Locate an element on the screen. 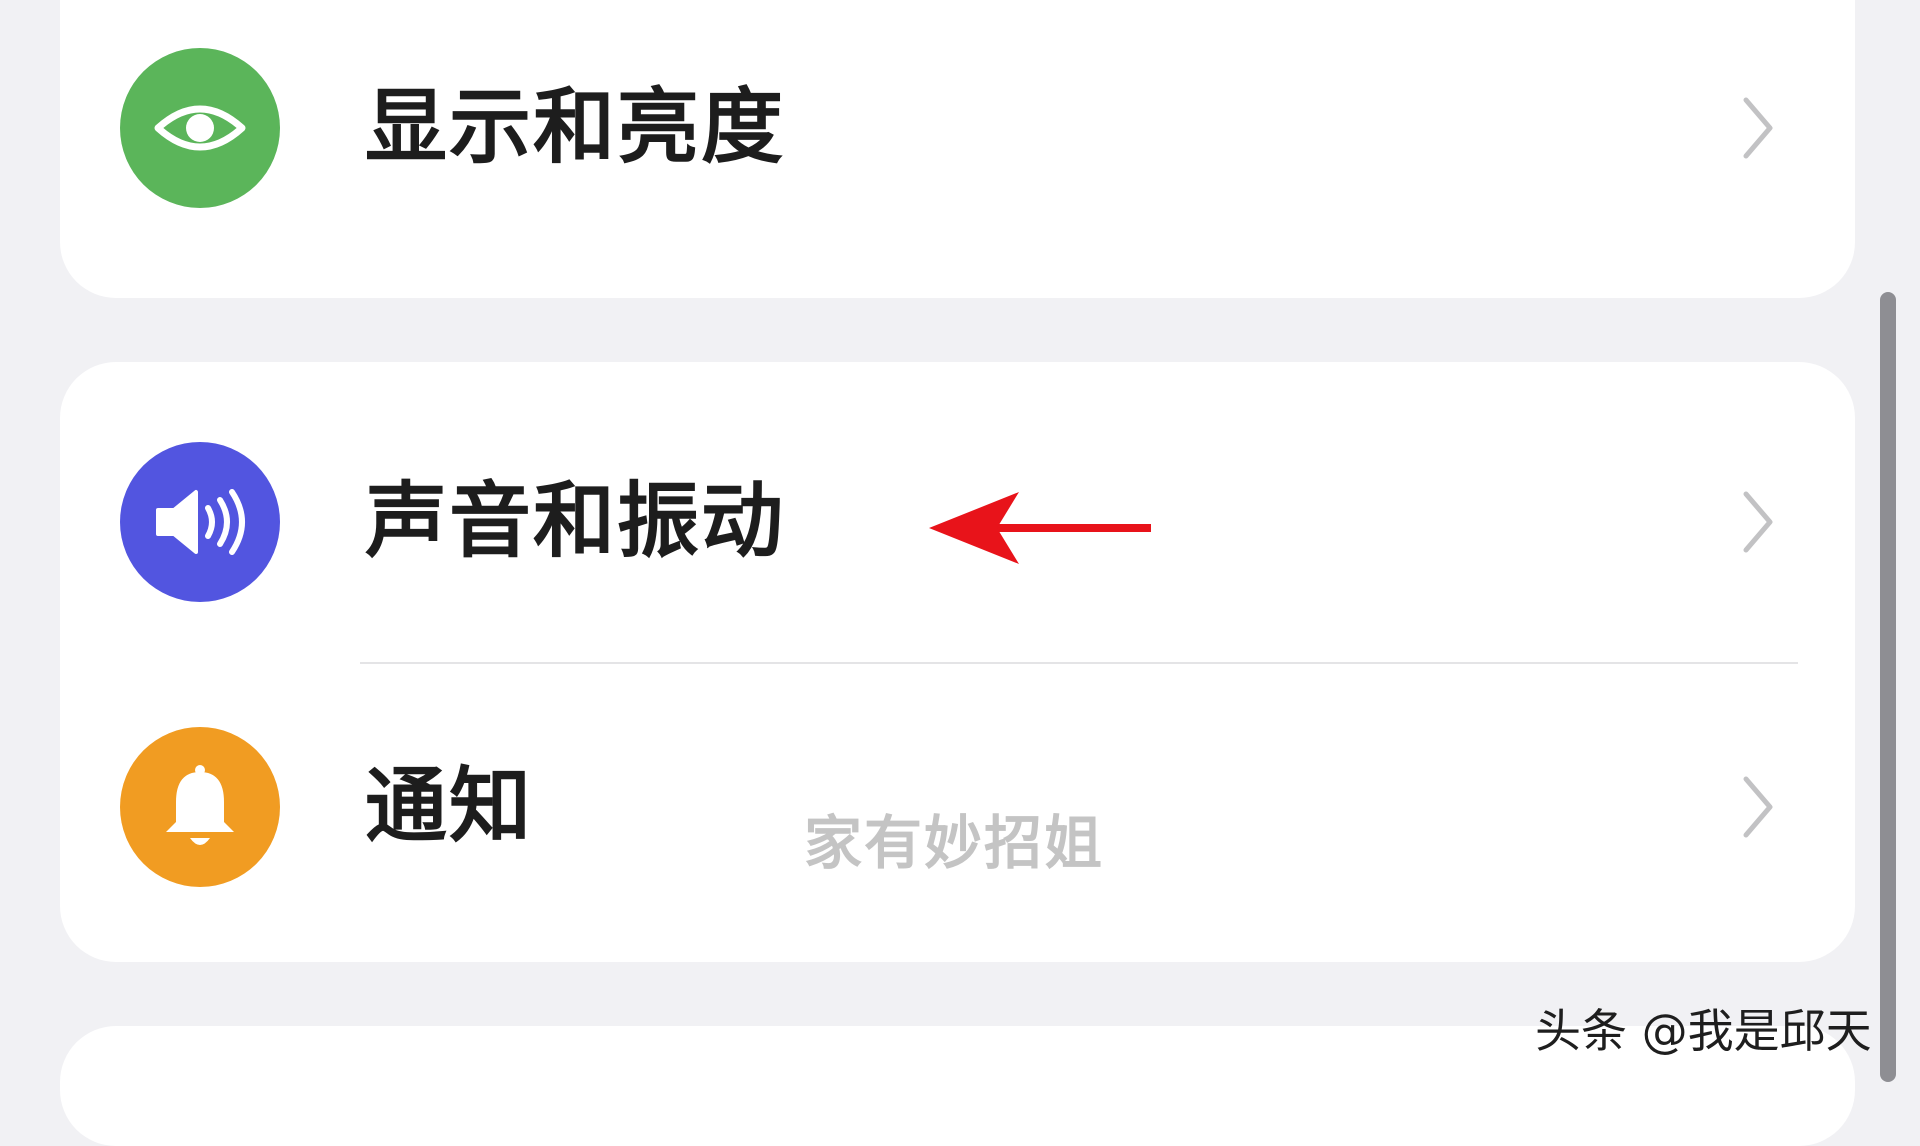 The height and width of the screenshot is (1146, 1920). settings-item-label: 声音和振动 is located at coordinates (575, 521).